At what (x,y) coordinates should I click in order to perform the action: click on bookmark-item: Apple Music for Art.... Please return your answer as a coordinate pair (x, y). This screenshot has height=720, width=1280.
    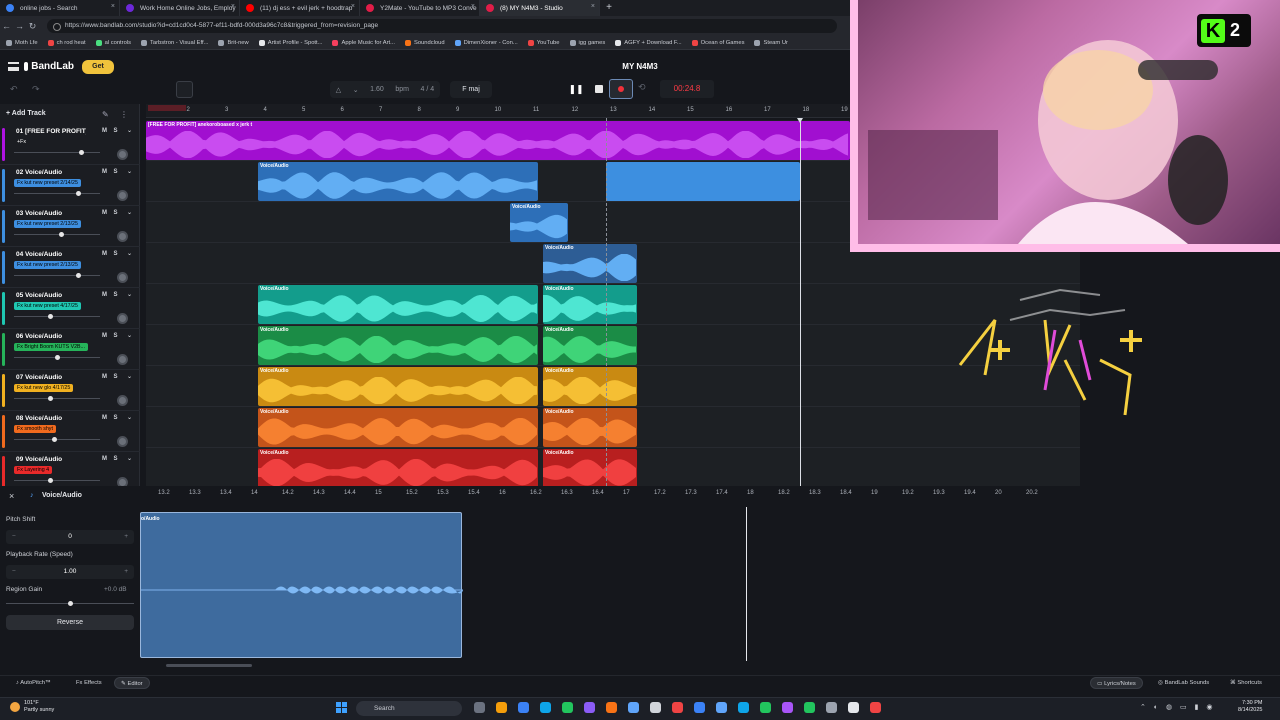
    Looking at the image, I should click on (363, 42).